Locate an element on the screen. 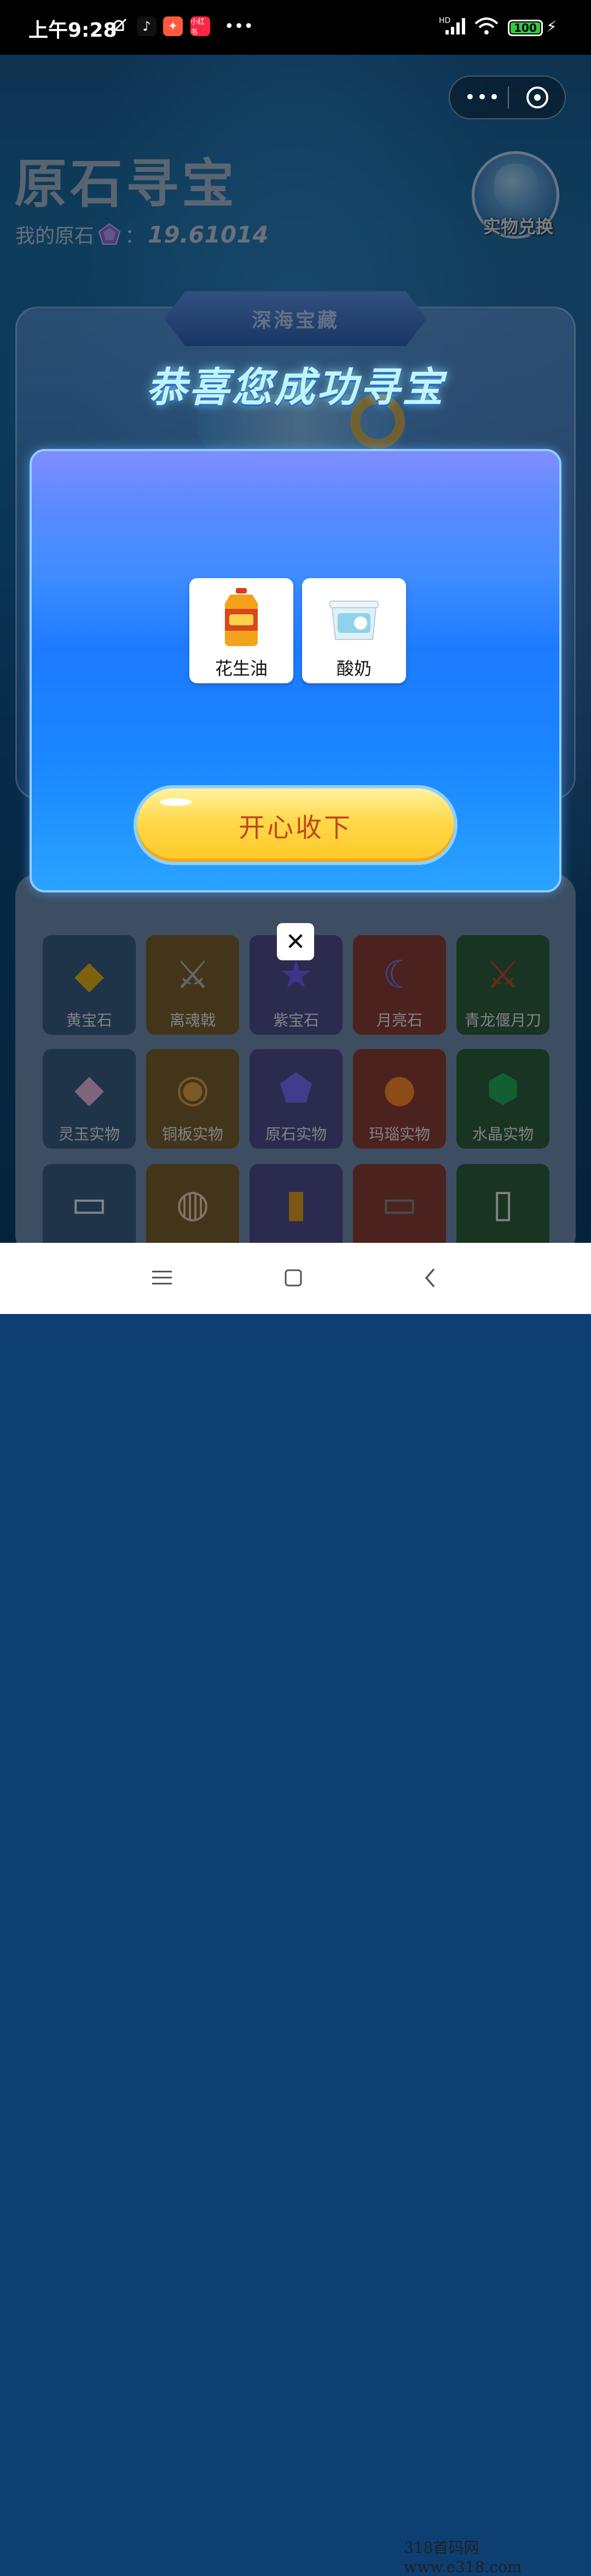 The image size is (591, 2576). battery-icon: 100 is located at coordinates (525, 28).